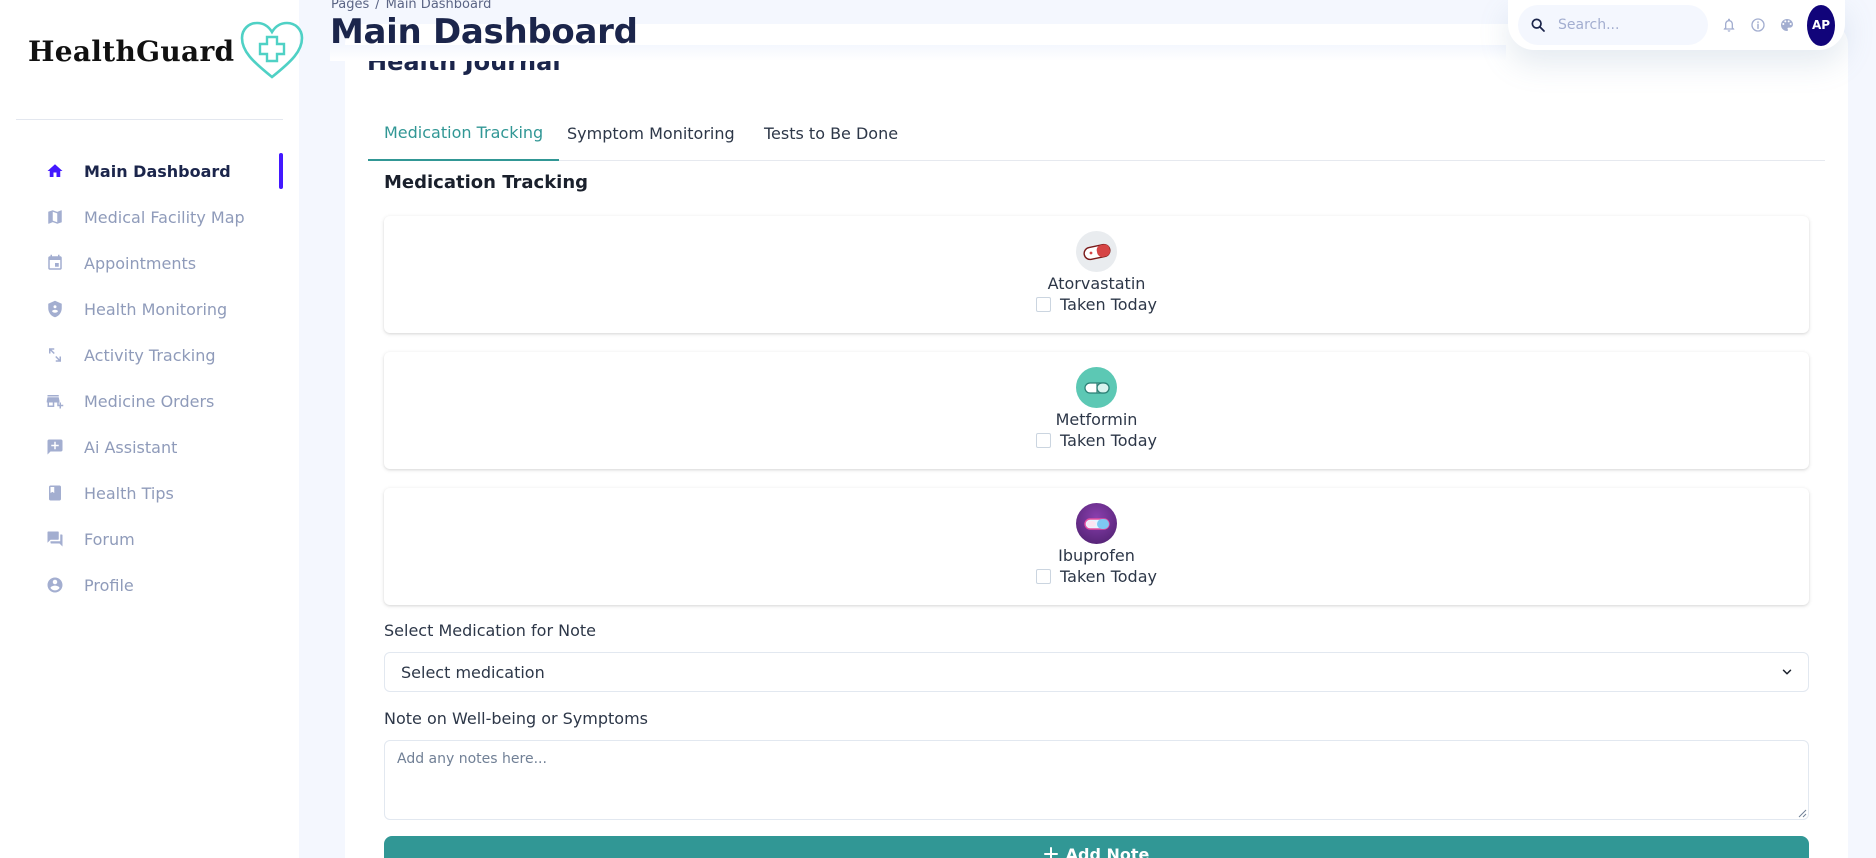 The height and width of the screenshot is (858, 1876). I want to click on chat-plus-icon, so click(55, 447).